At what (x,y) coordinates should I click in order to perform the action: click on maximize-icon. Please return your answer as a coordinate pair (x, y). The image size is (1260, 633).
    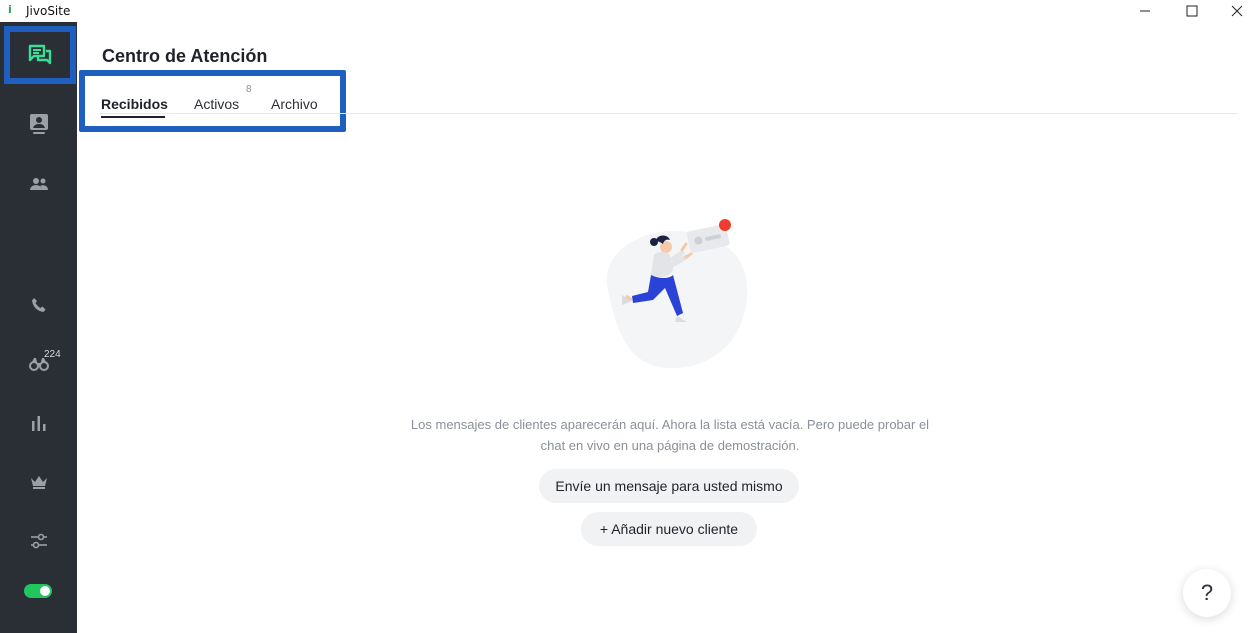
    Looking at the image, I should click on (1192, 11).